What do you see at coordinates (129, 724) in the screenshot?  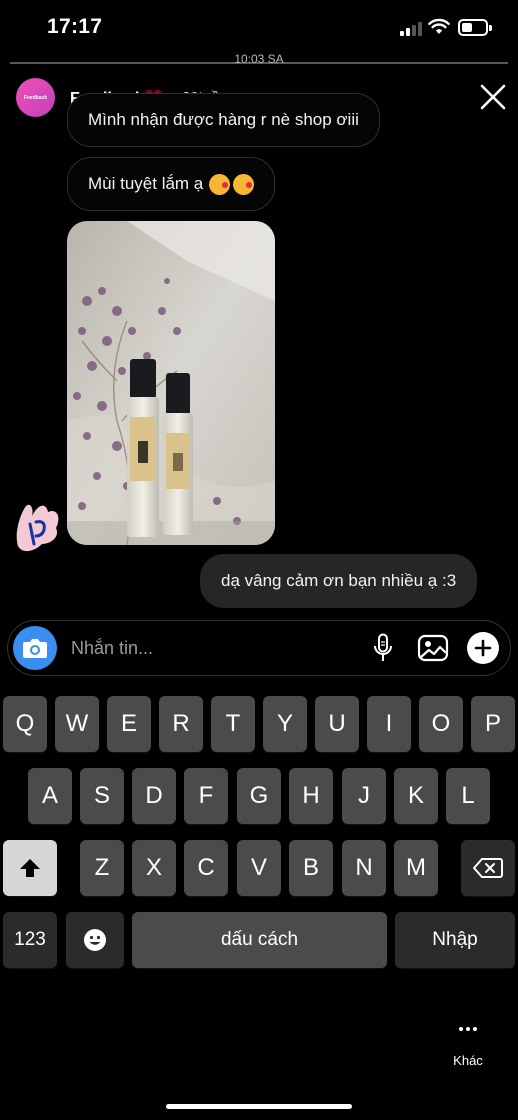 I see `key-e: E` at bounding box center [129, 724].